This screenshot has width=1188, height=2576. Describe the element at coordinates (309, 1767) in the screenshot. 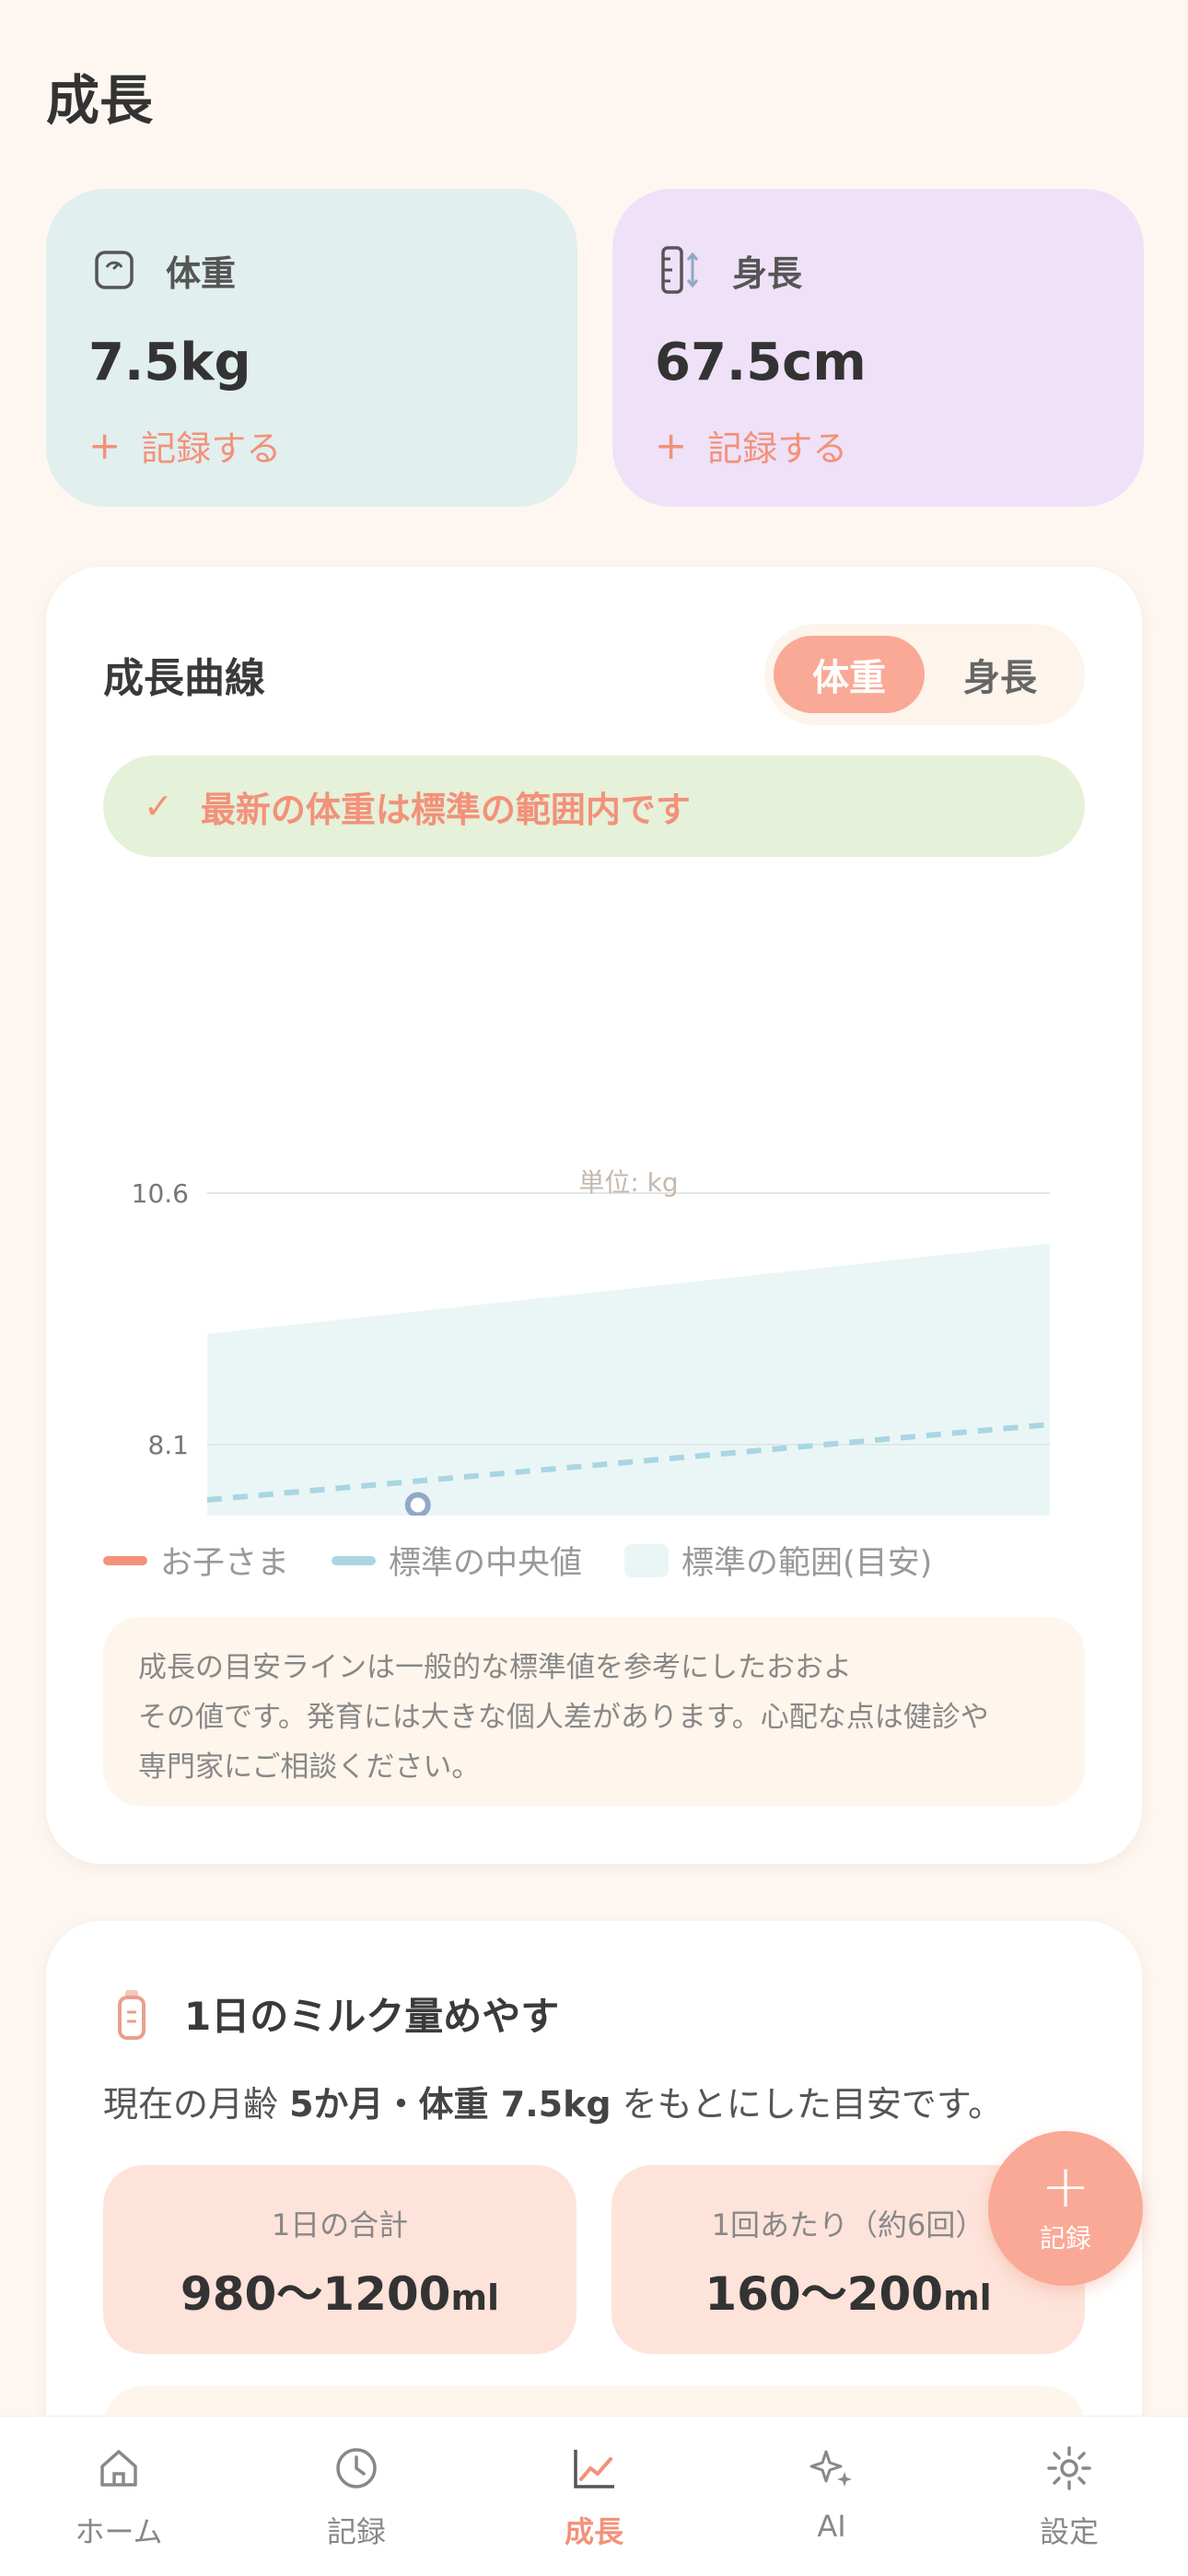

I see `note-line: 専門家にご相談ください。` at that location.